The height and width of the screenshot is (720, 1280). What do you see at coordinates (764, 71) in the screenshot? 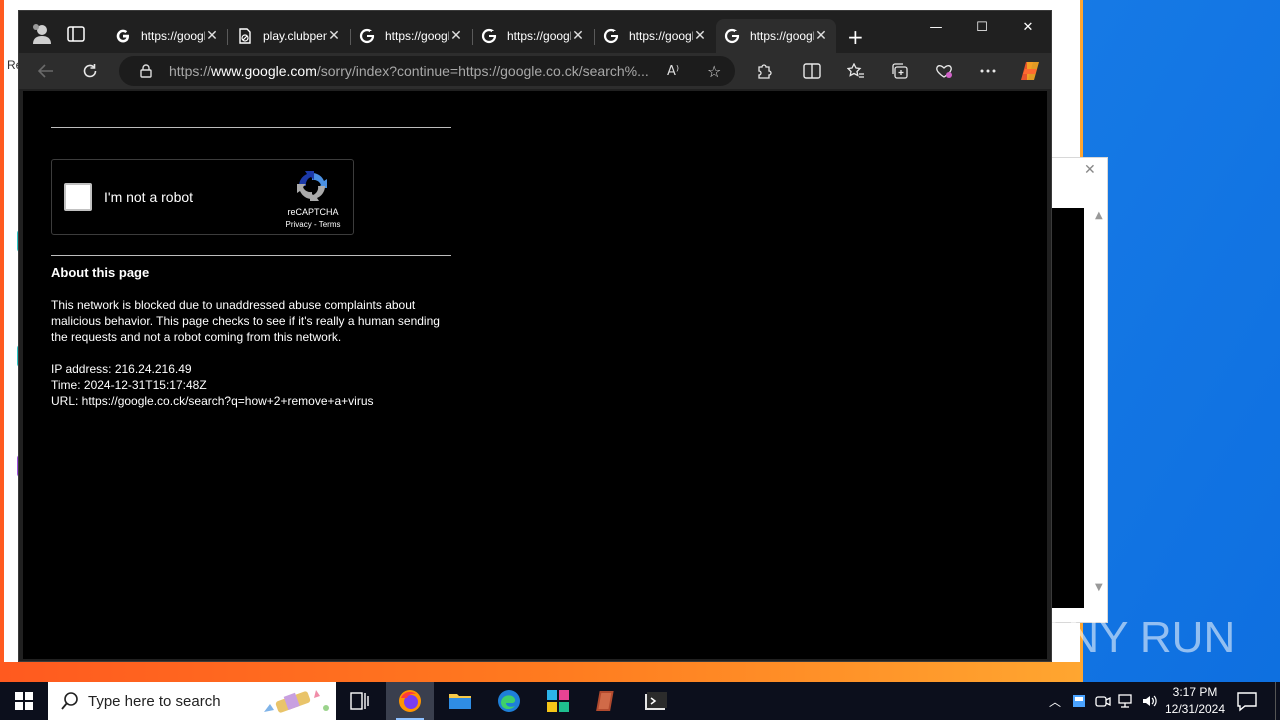
I see `extensions-icon` at bounding box center [764, 71].